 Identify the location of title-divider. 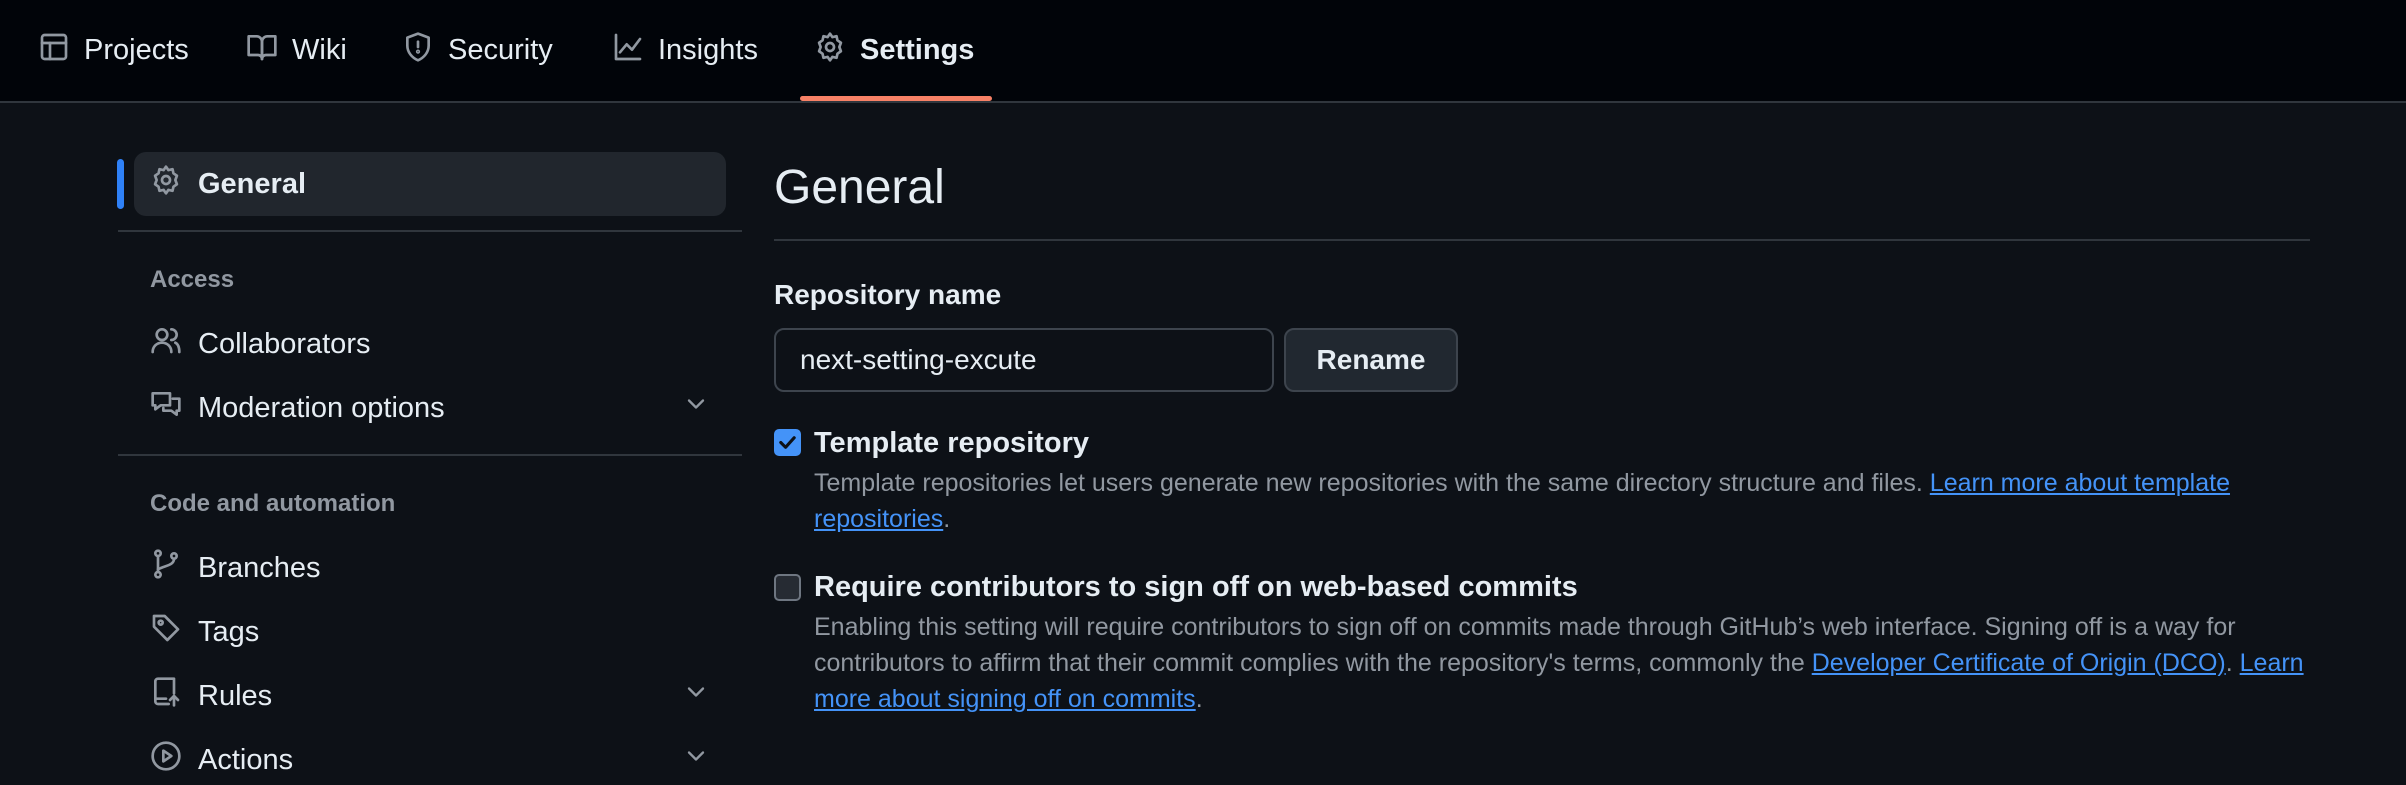
(1542, 240).